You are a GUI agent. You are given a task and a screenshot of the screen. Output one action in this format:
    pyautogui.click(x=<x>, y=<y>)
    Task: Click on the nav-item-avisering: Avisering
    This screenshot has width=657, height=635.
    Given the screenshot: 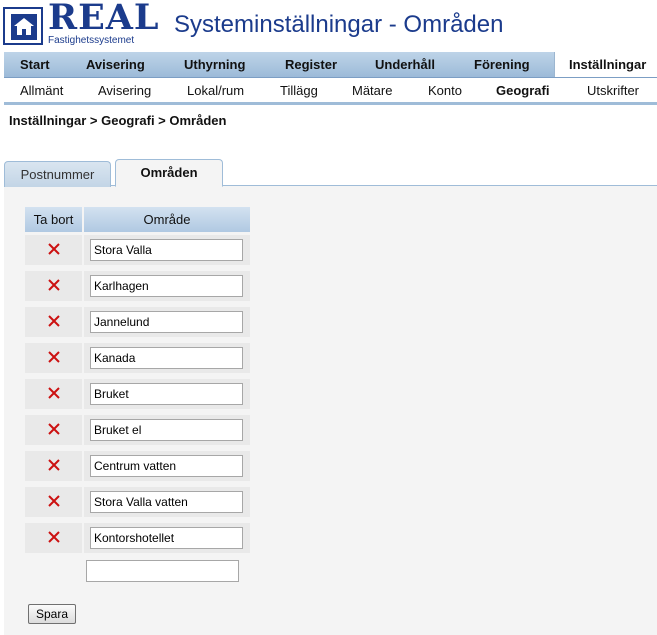 What is the action you would take?
    pyautogui.click(x=115, y=64)
    